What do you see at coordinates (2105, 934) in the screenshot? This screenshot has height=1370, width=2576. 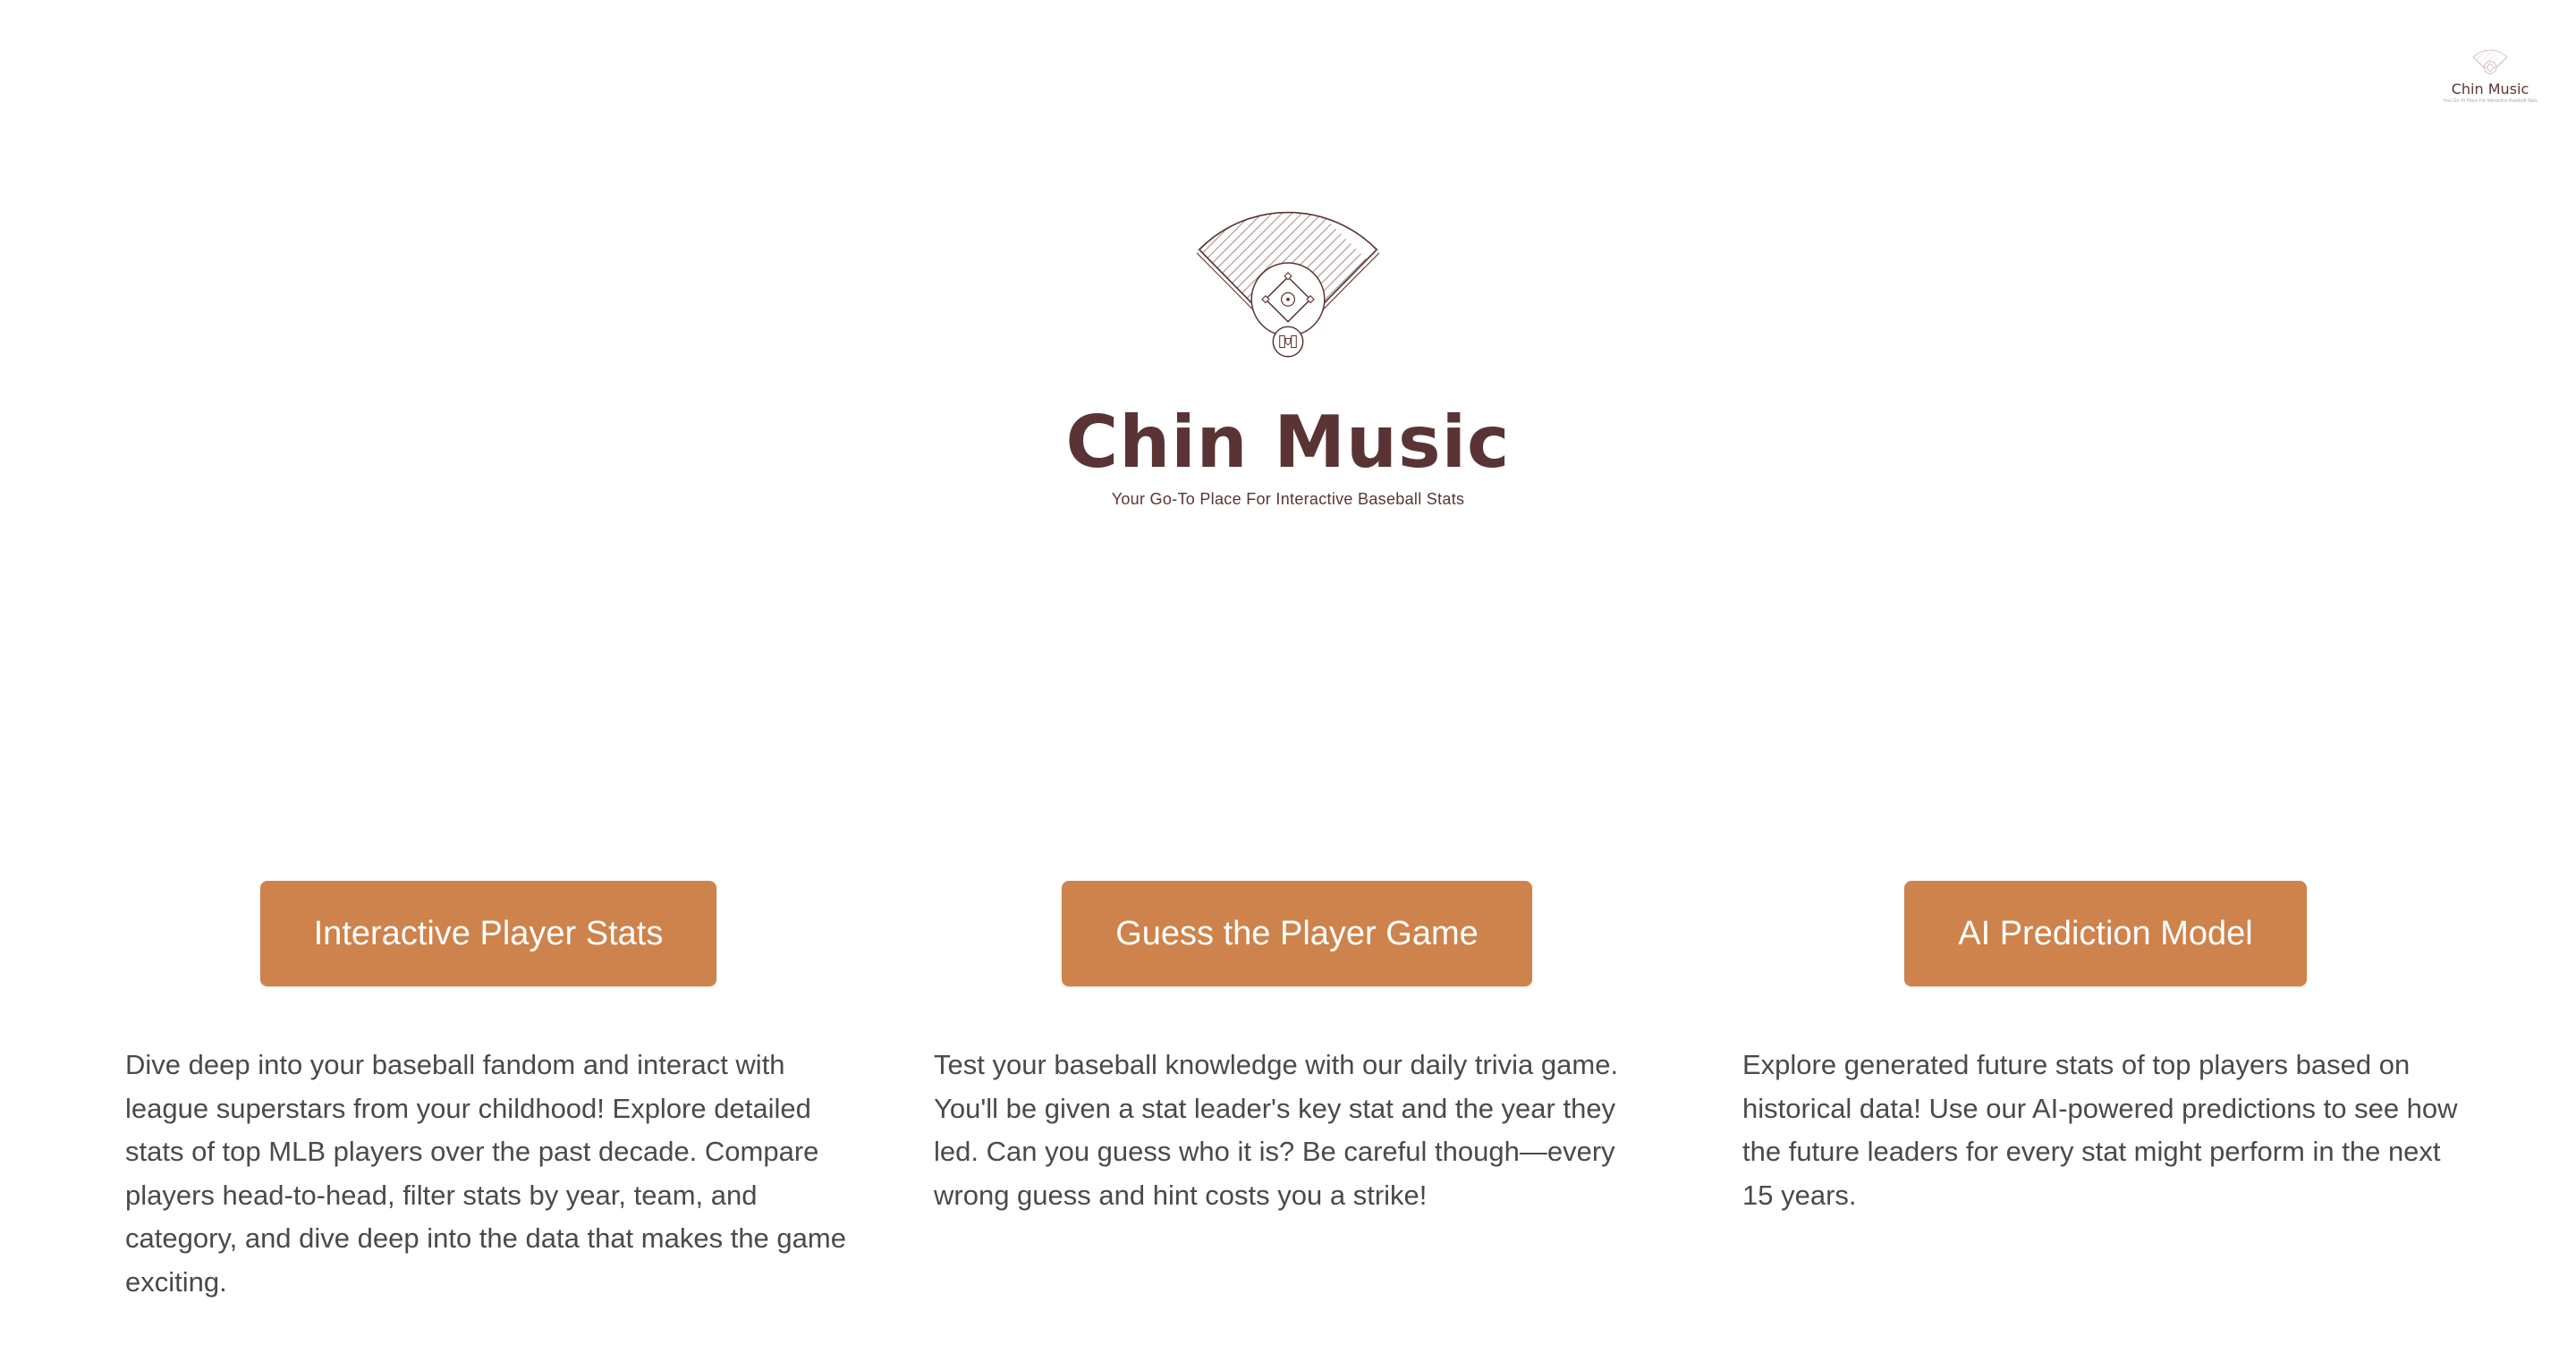 I see `ai-prediction-model-button: AI Prediction Model` at bounding box center [2105, 934].